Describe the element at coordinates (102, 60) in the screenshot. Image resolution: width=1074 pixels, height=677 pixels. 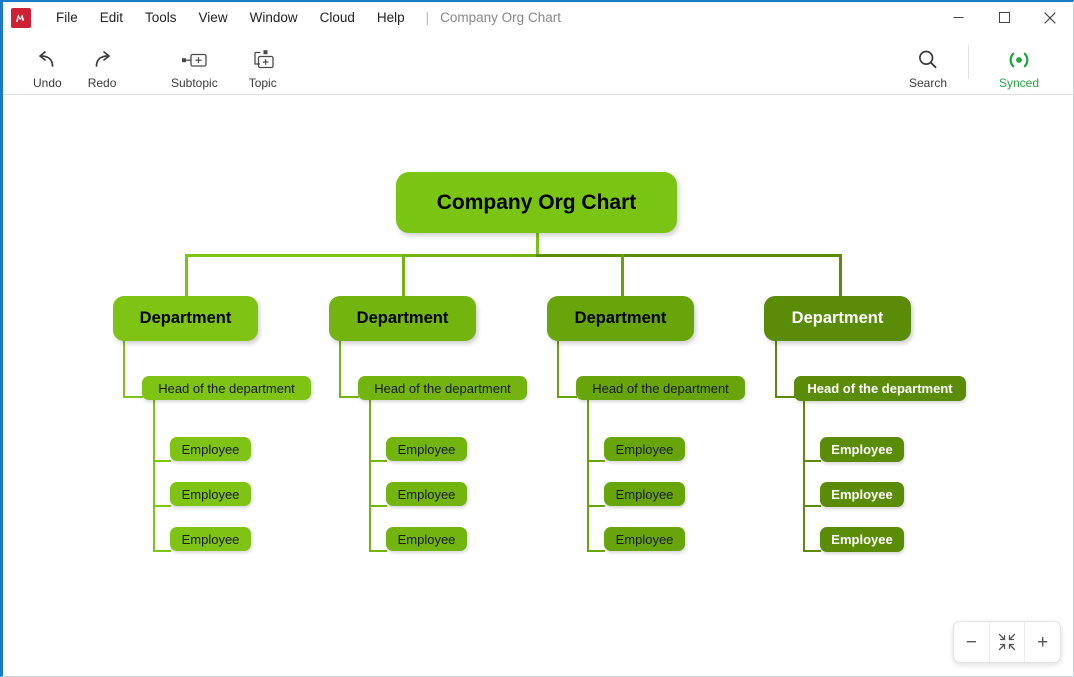
I see `redo-arrow-icon` at that location.